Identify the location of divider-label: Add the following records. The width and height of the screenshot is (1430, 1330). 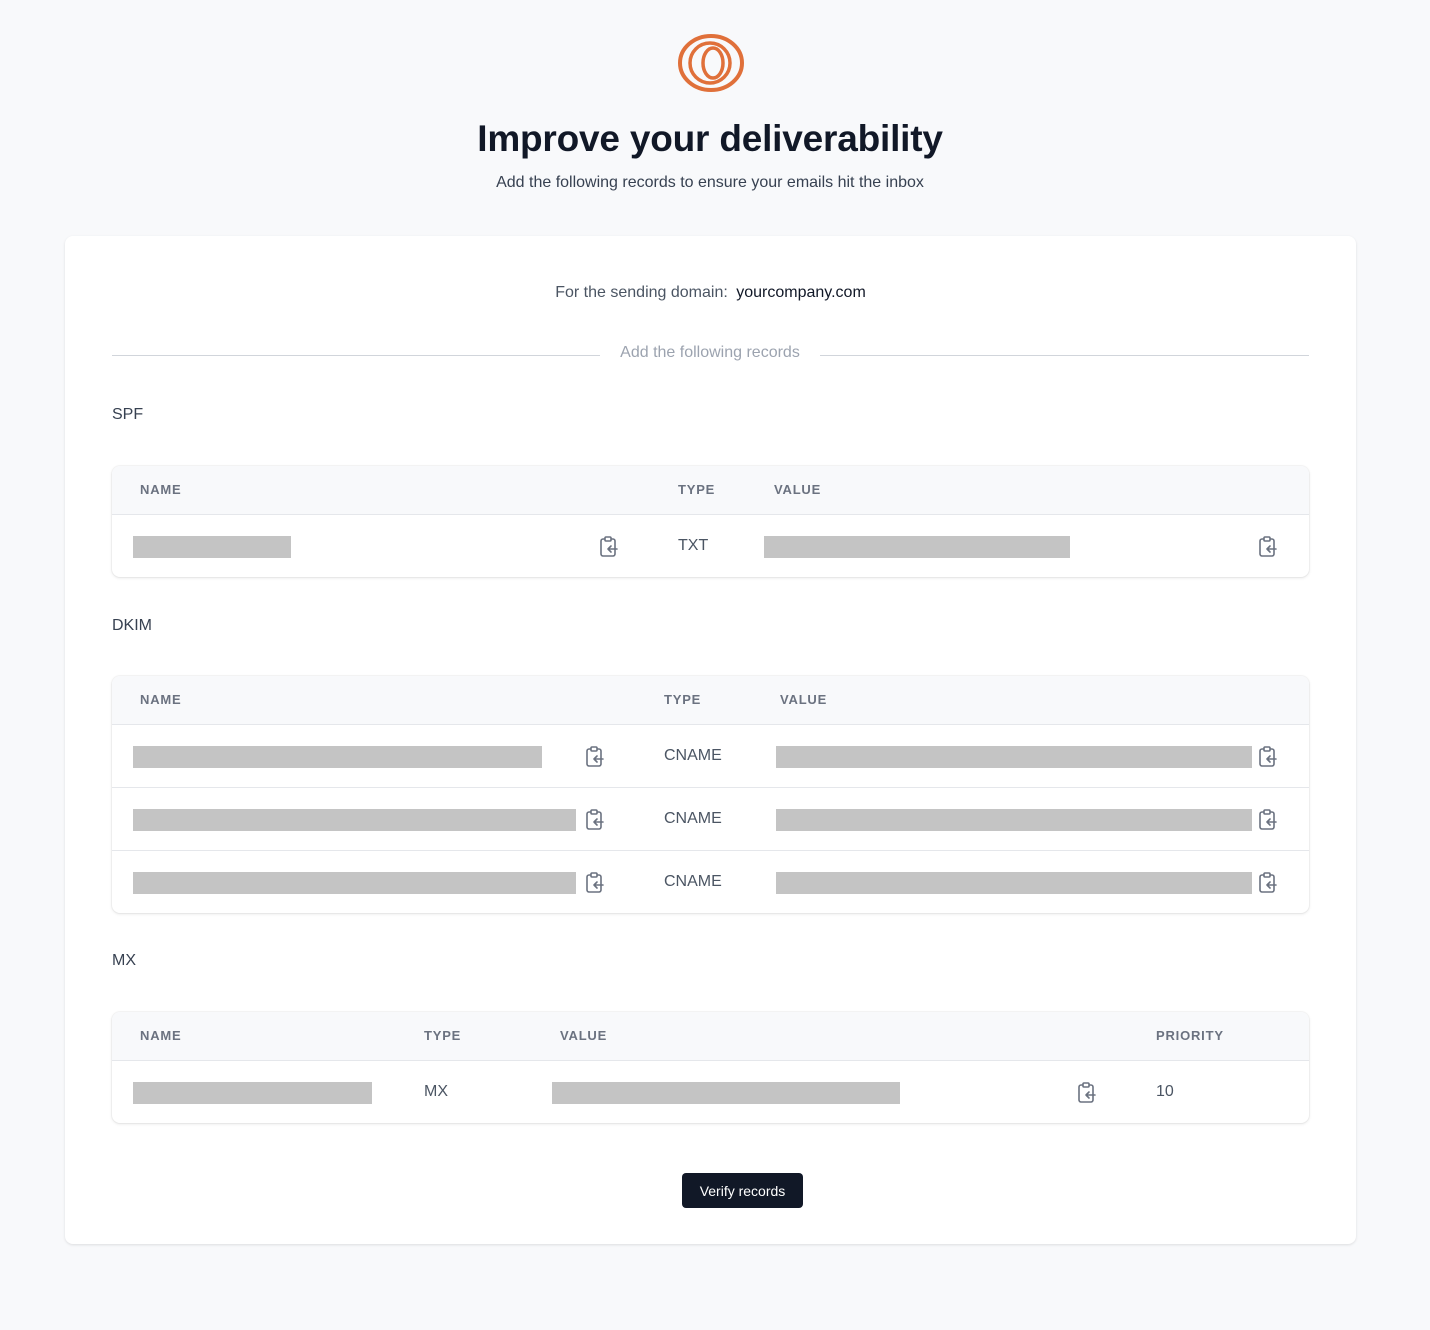
(710, 352).